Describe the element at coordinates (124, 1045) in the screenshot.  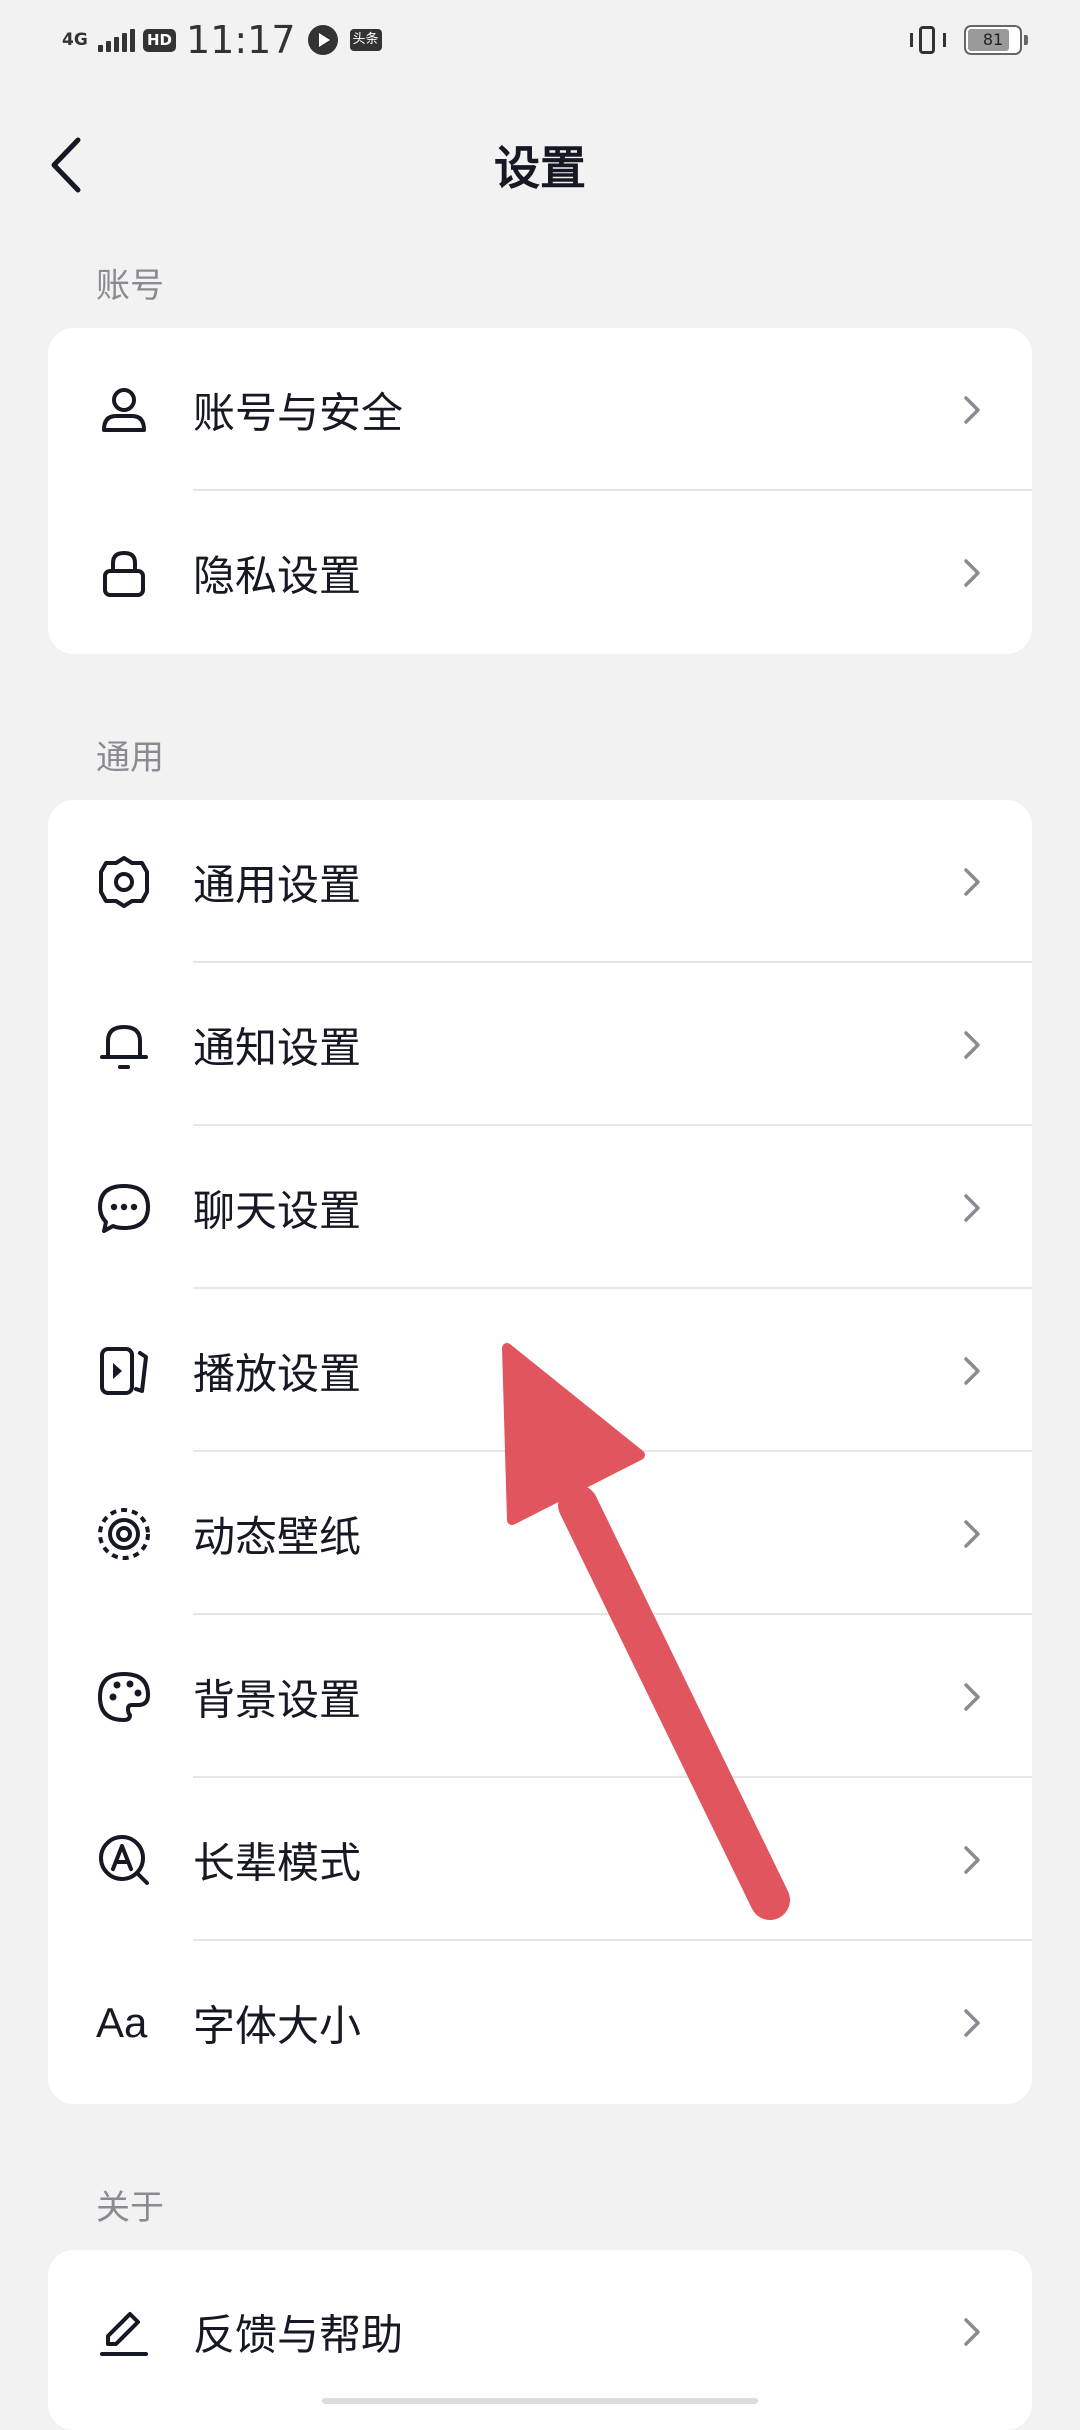
I see `bell-icon` at that location.